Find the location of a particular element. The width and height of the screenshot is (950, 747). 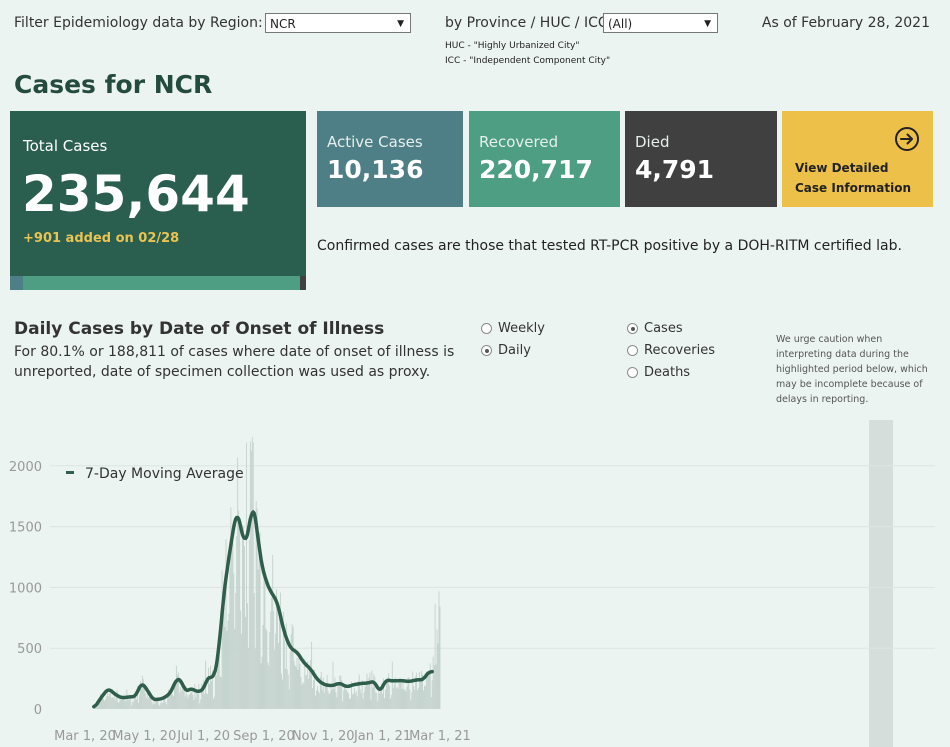

radio-cases: Cases is located at coordinates (655, 328).